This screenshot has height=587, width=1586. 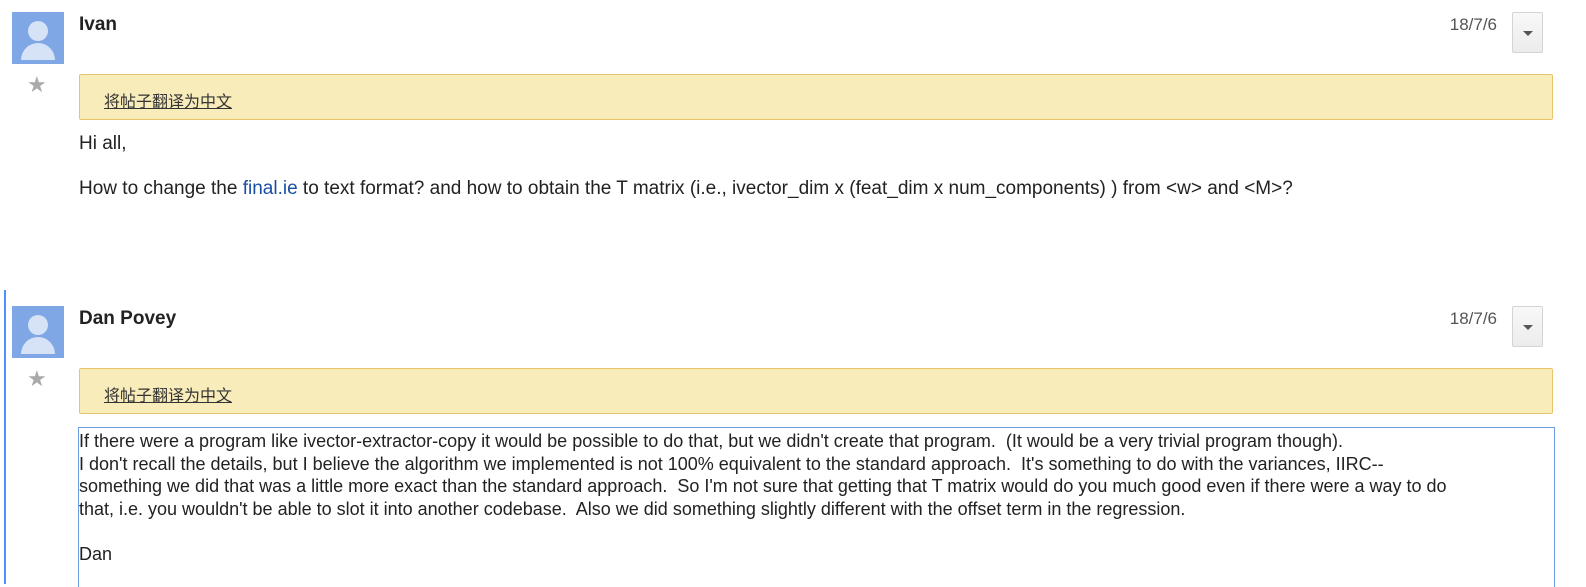 I want to click on selected-post-indicator, so click(x=5, y=437).